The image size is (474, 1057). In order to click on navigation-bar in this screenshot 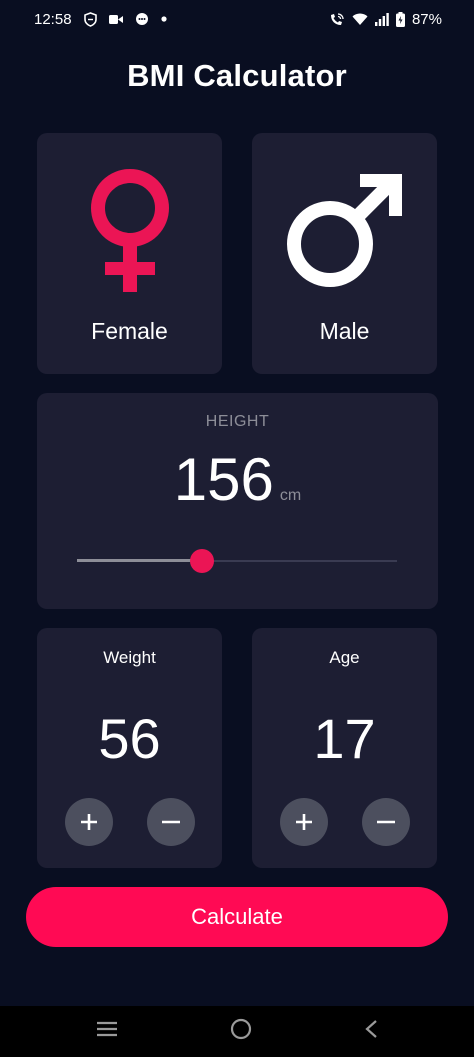, I will do `click(237, 1031)`.